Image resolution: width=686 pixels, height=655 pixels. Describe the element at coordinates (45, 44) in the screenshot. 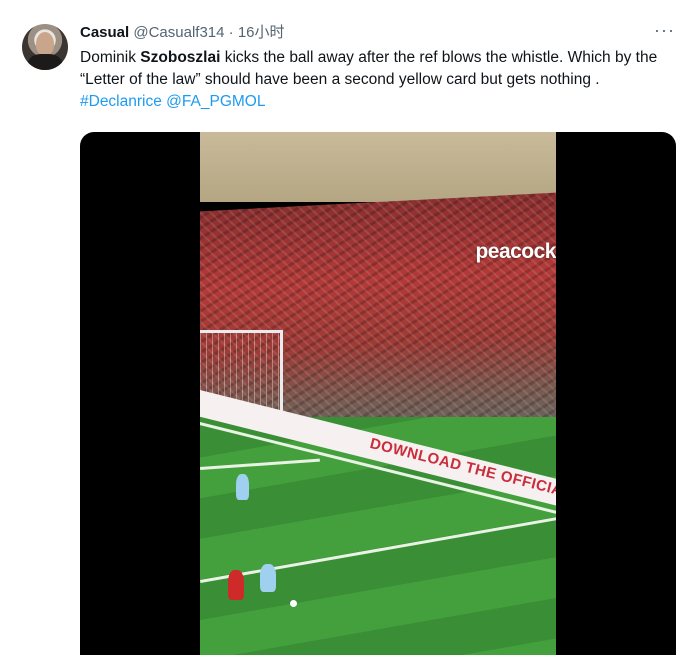

I see `avatar-face` at that location.